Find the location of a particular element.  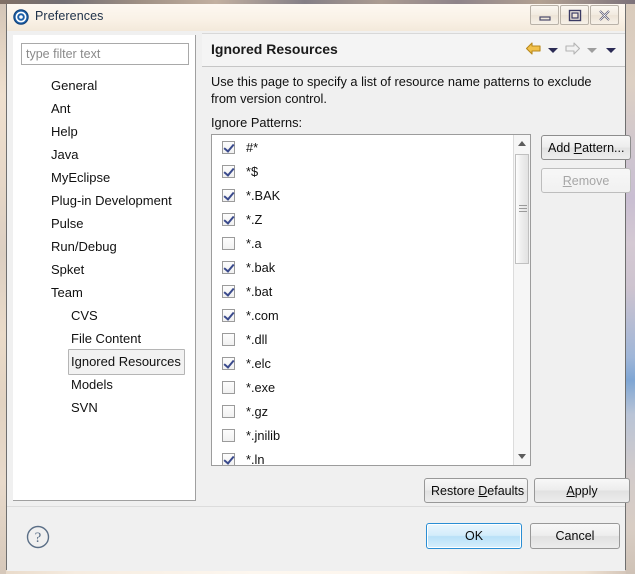

ok-button: OK is located at coordinates (474, 536).